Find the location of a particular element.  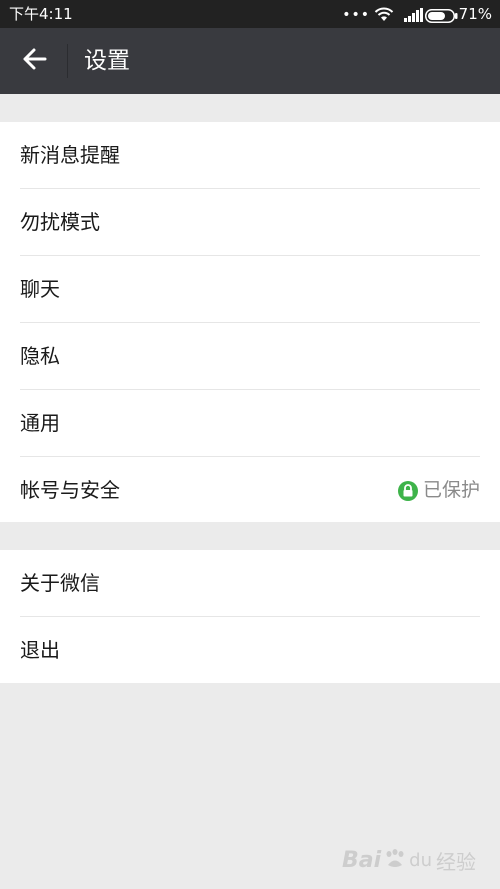

status-bar: 下午4:11 ••• 71% is located at coordinates (250, 14).